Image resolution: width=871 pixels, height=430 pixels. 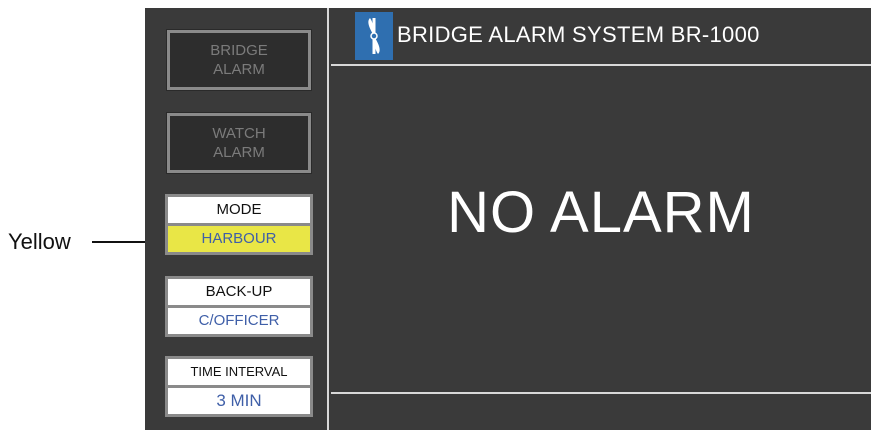 I want to click on yellow-callout-label: Yellow, so click(x=39, y=241).